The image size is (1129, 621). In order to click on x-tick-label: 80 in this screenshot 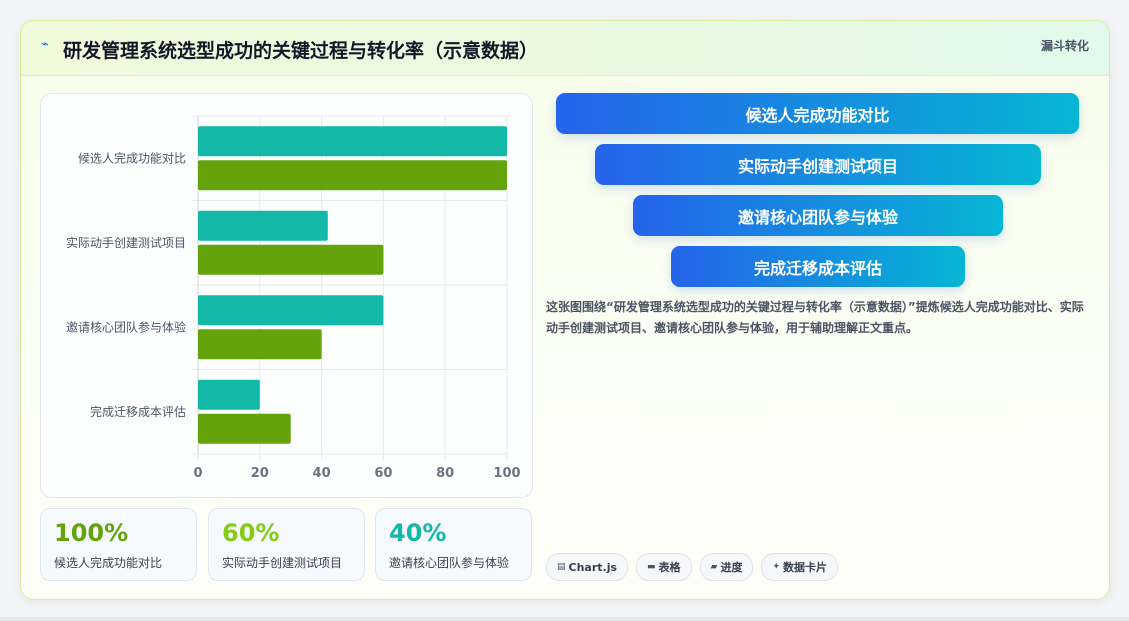, I will do `click(445, 473)`.